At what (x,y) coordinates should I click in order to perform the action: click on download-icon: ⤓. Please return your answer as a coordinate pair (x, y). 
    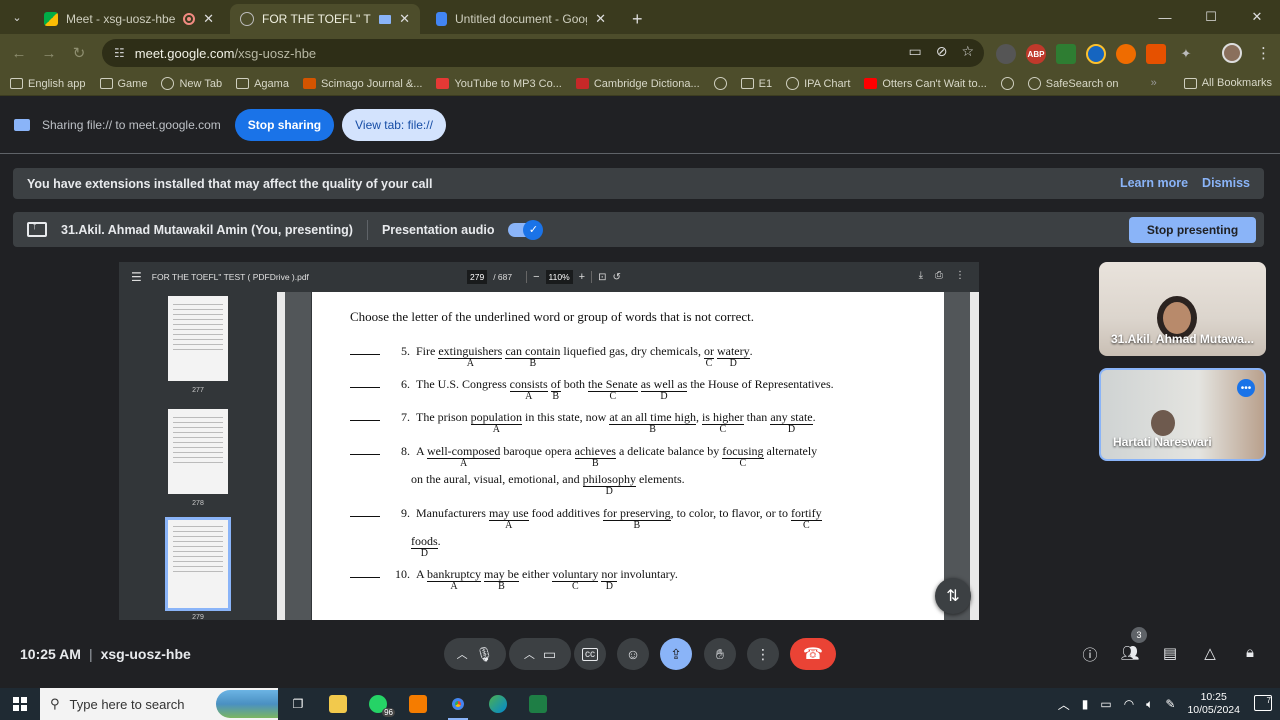
    Looking at the image, I should click on (921, 275).